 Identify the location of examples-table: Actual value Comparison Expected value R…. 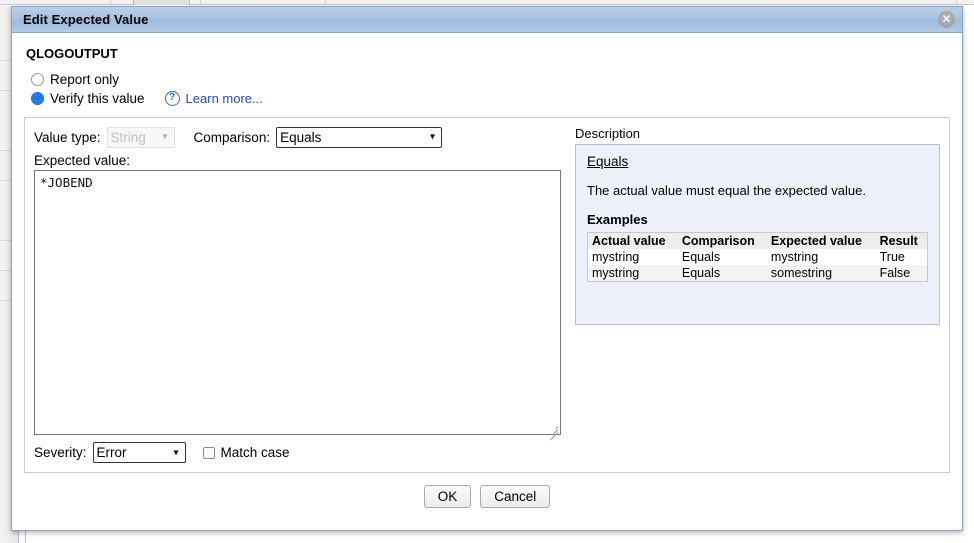
(757, 257).